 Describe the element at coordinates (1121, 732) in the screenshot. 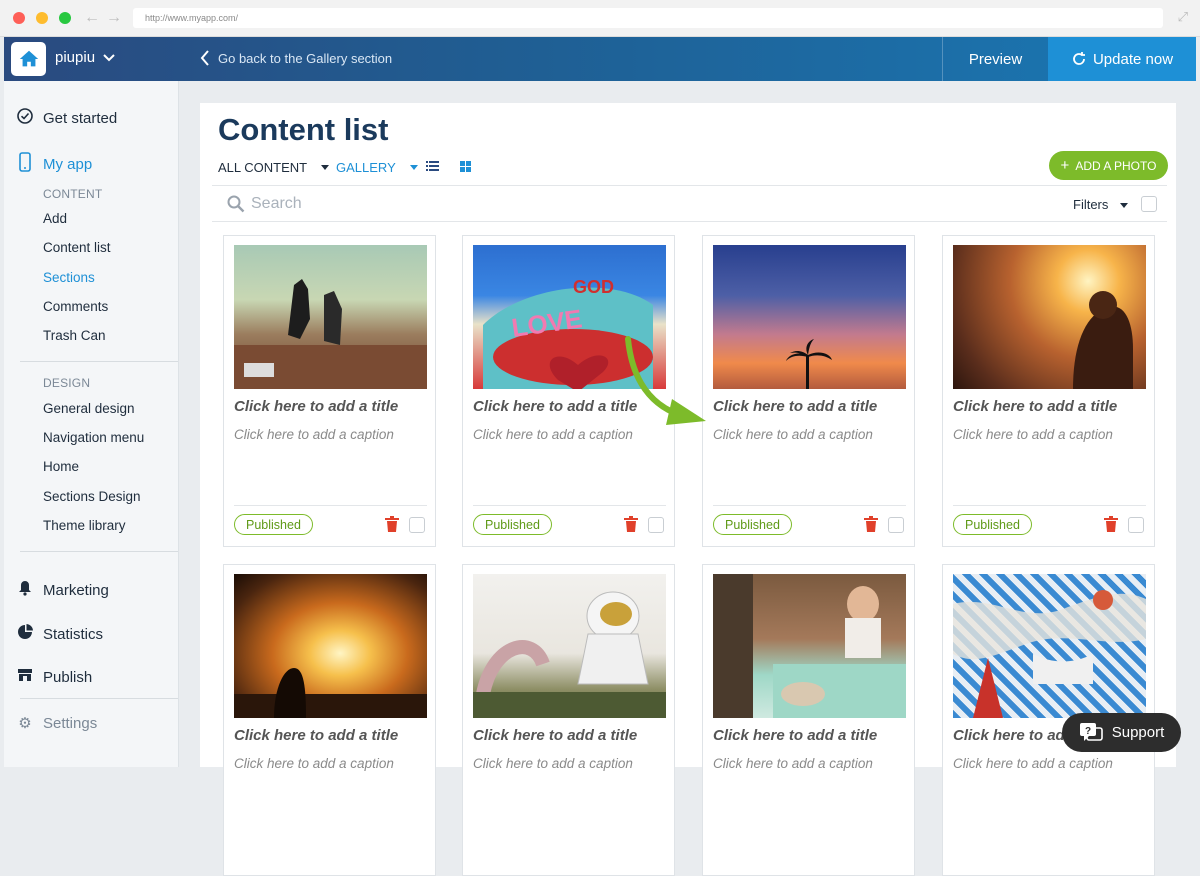

I see `support-button: ? Support` at that location.